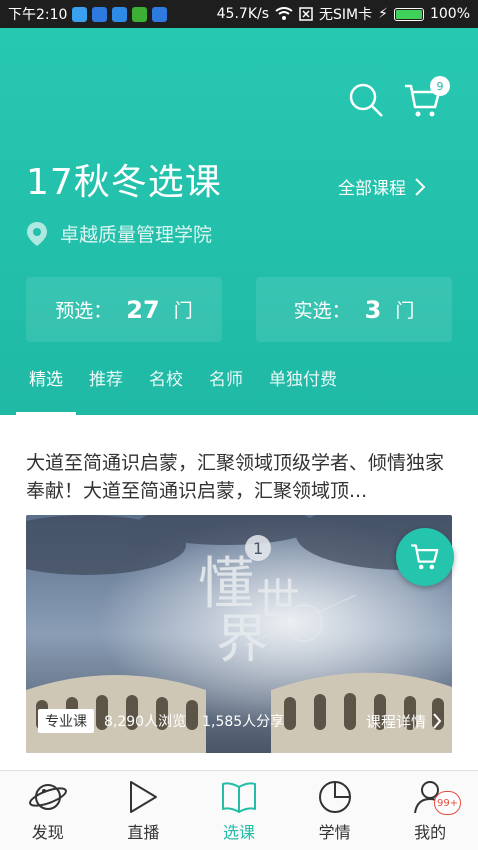  Describe the element at coordinates (136, 235) in the screenshot. I see `school-name: 卓越质量管理学院` at that location.